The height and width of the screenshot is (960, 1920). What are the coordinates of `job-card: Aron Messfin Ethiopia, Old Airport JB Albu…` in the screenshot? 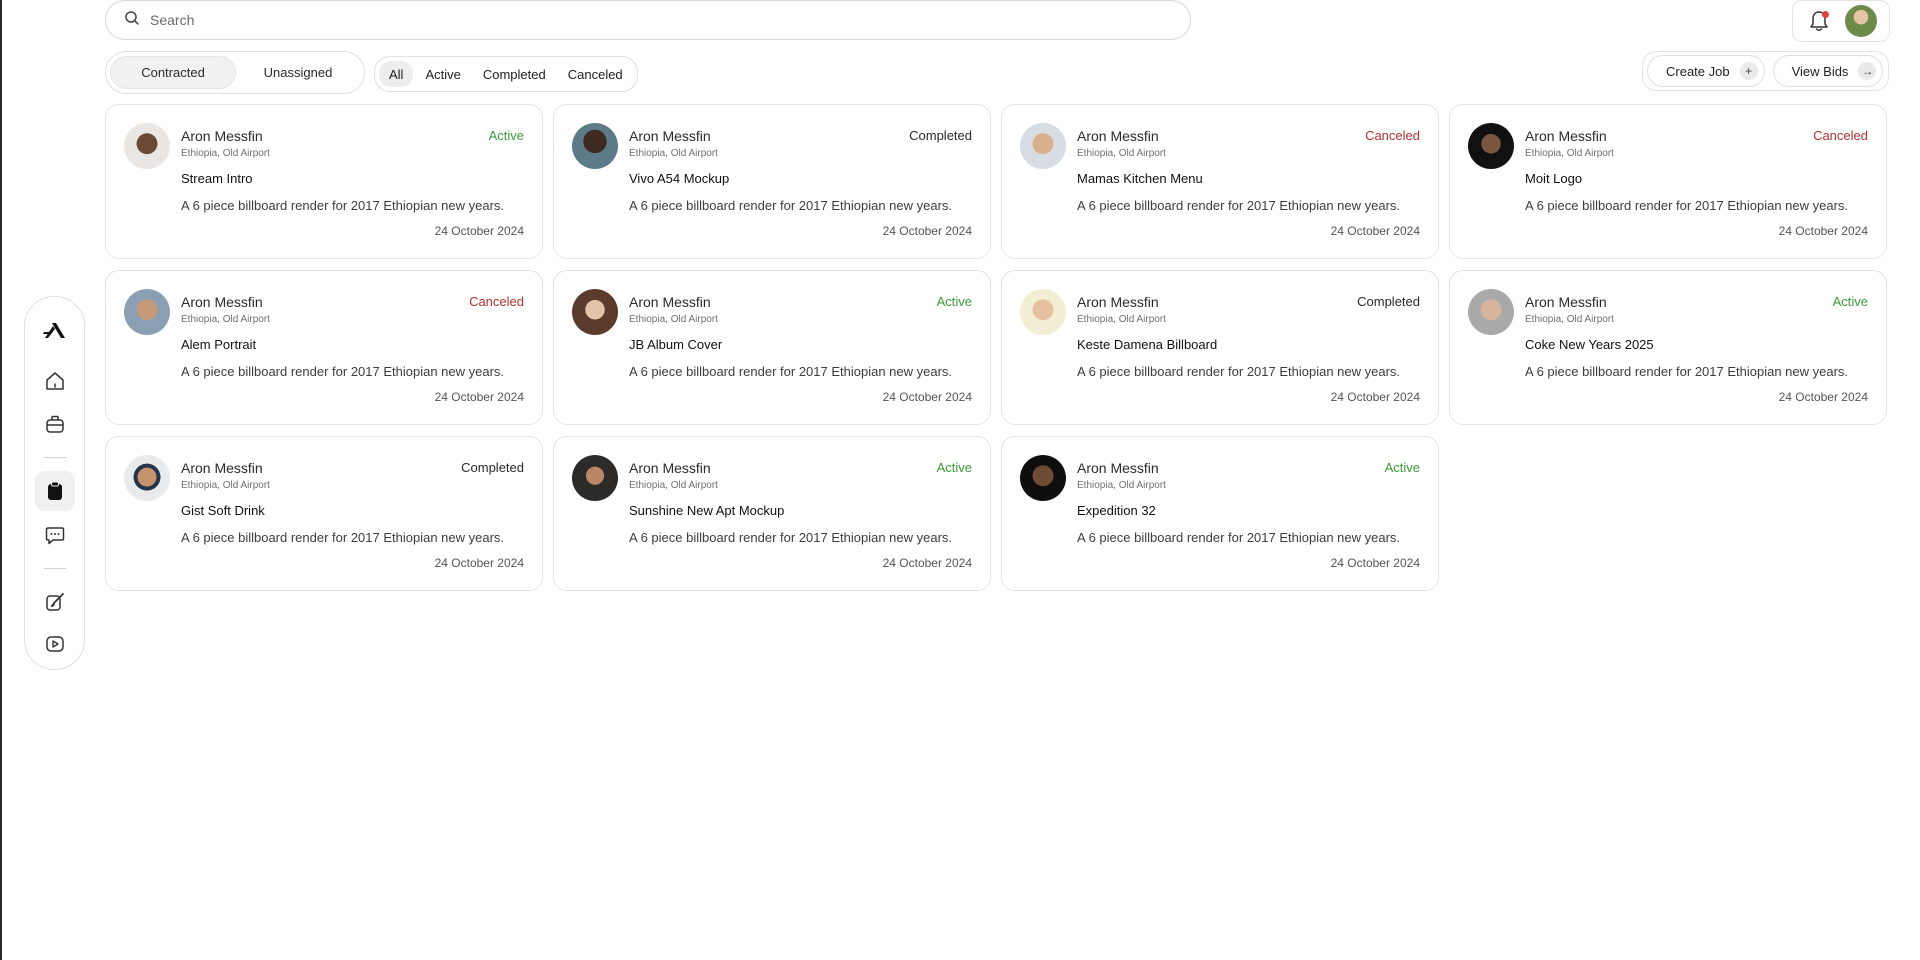 It's located at (772, 347).